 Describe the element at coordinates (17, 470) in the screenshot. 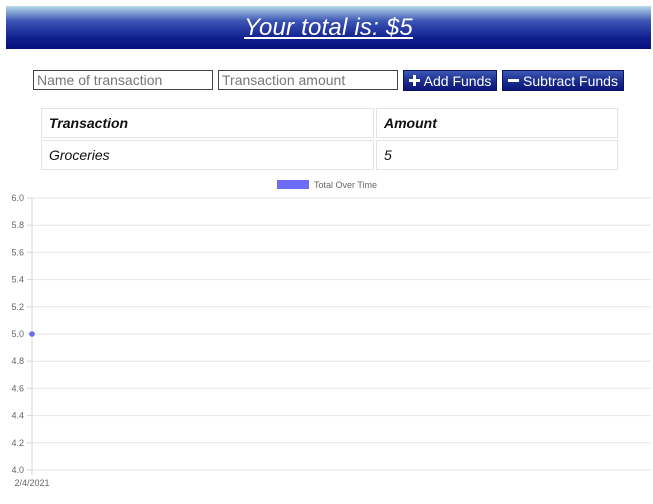

I see `y-tick-label: 4.0` at that location.